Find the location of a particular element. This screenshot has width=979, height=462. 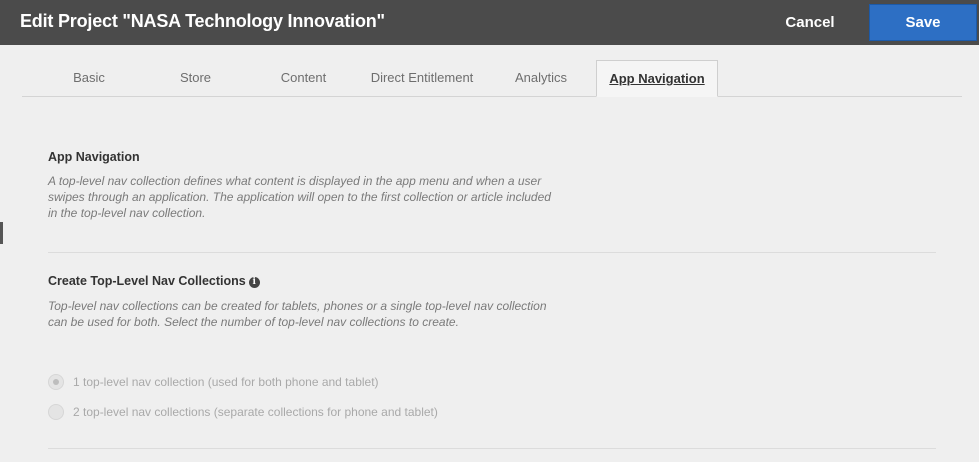

window-edge-marker is located at coordinates (1, 233).